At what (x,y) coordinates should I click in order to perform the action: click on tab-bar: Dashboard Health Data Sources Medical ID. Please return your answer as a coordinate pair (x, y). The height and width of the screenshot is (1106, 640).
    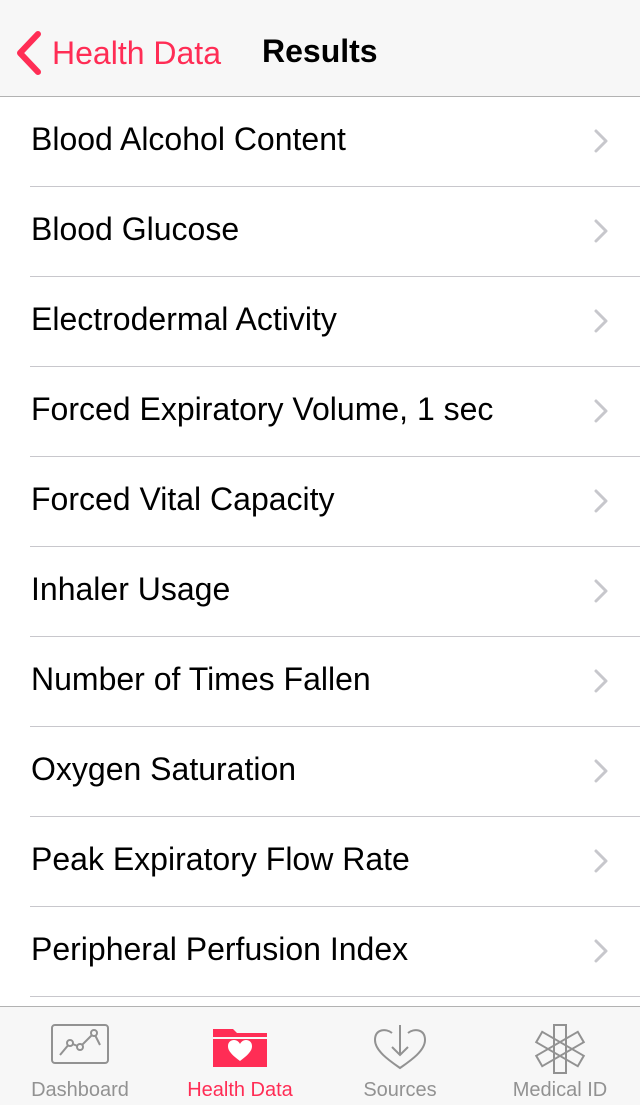
    Looking at the image, I should click on (320, 1055).